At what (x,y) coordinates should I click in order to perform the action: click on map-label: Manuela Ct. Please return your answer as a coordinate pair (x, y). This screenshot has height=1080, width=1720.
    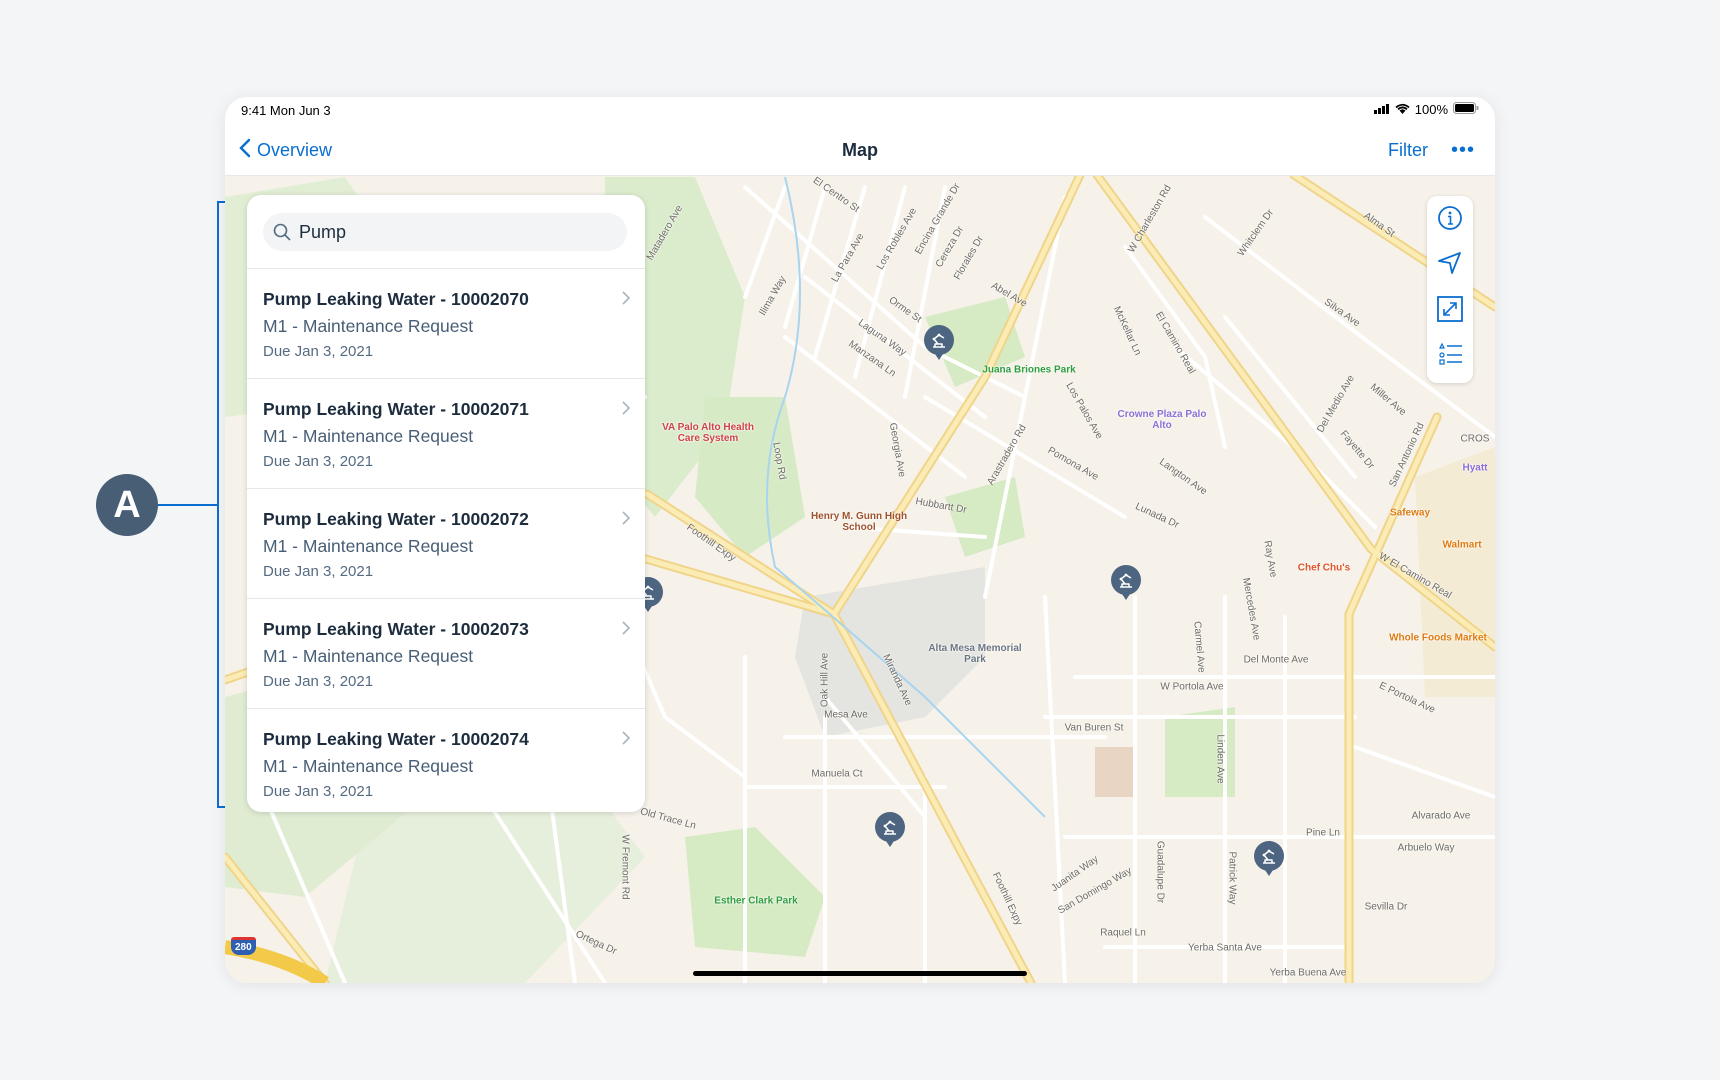
    Looking at the image, I should click on (837, 774).